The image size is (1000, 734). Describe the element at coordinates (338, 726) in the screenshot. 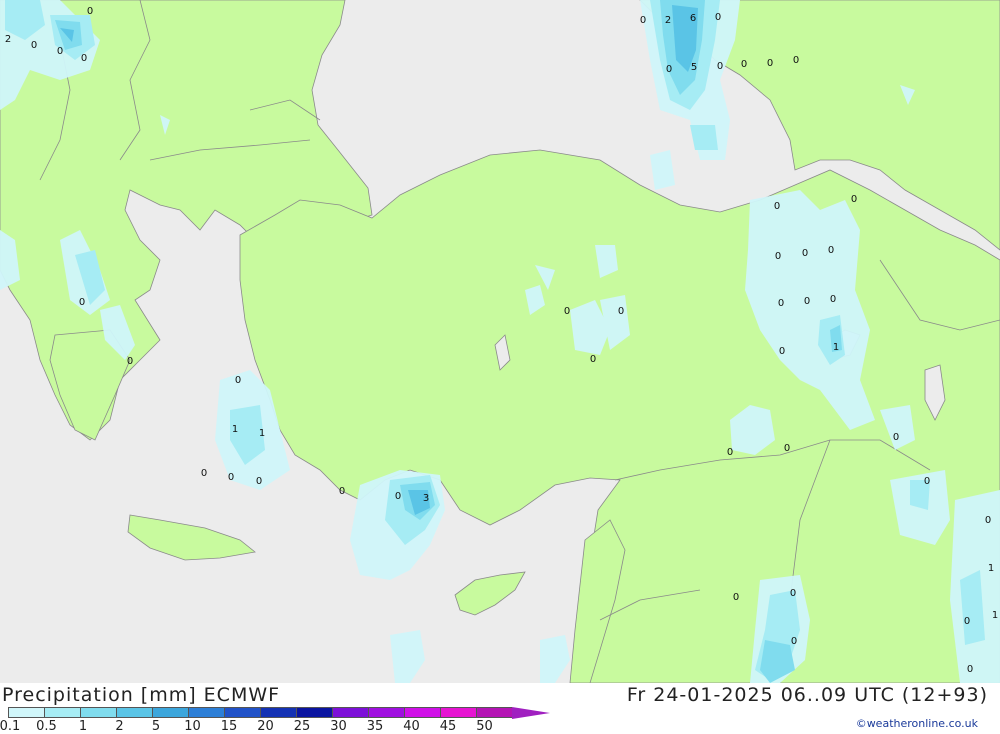

I see `scale-tick-label: 30` at that location.